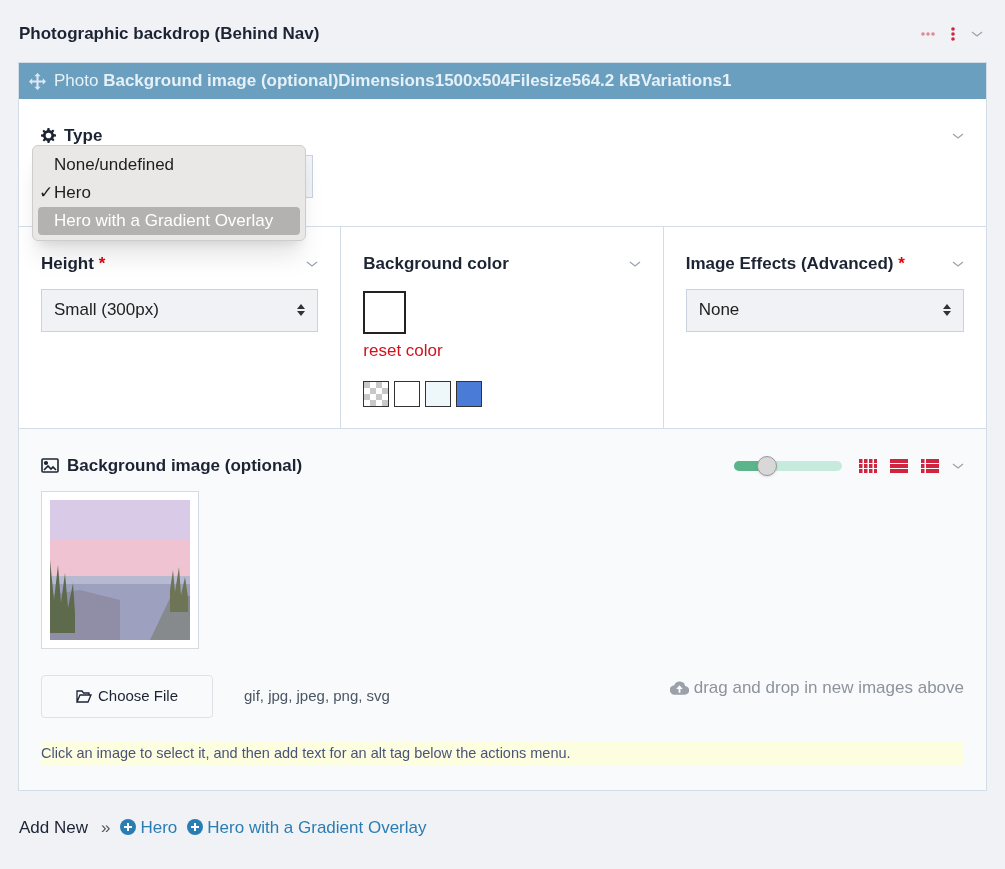  What do you see at coordinates (930, 465) in the screenshot?
I see `list-icon` at bounding box center [930, 465].